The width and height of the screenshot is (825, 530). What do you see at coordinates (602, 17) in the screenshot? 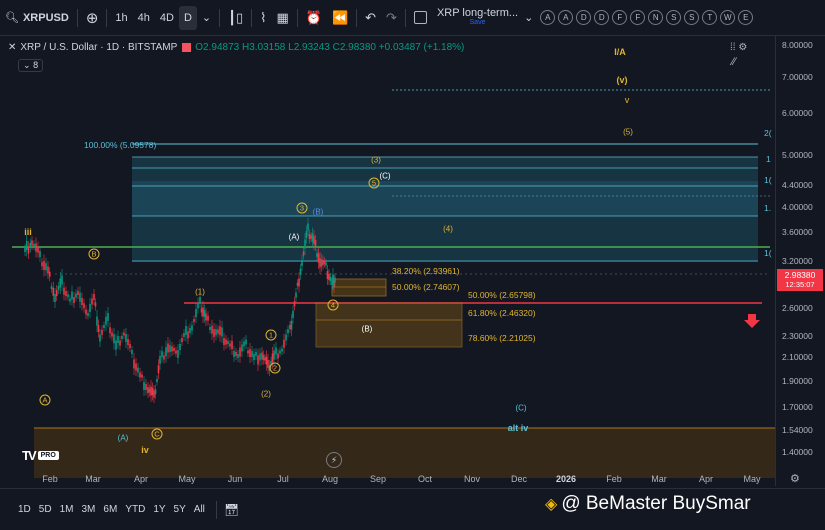
I see `quick-circle-3: D` at bounding box center [602, 17].